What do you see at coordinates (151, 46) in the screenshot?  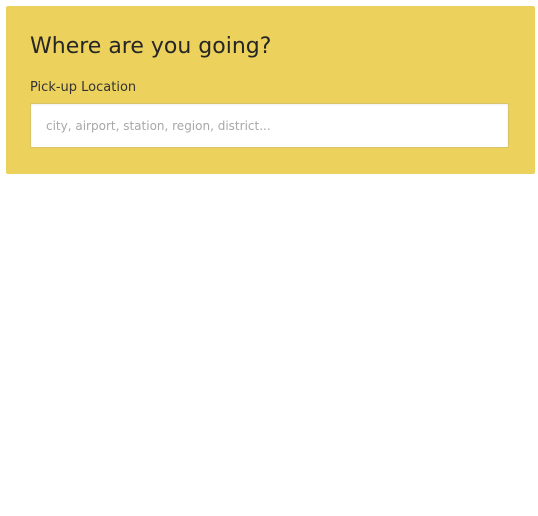 I see `page-title: Where are you going?` at bounding box center [151, 46].